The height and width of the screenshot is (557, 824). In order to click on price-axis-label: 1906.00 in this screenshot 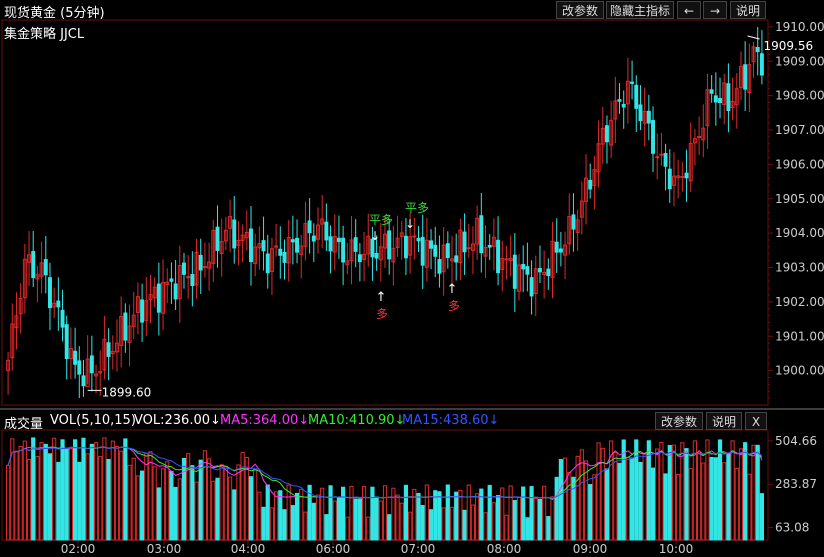, I will do `click(799, 164)`.